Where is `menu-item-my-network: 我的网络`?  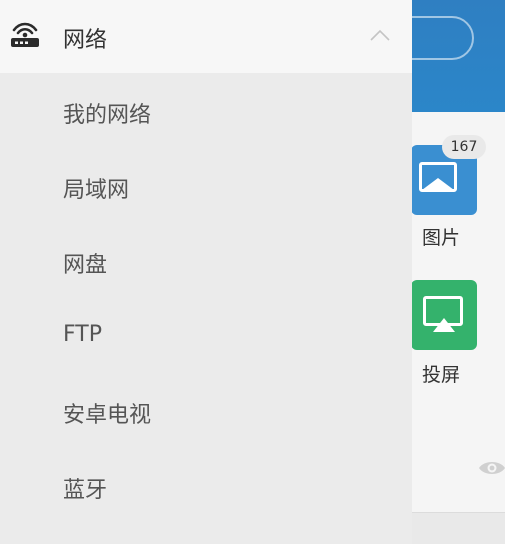 menu-item-my-network: 我的网络 is located at coordinates (206, 110).